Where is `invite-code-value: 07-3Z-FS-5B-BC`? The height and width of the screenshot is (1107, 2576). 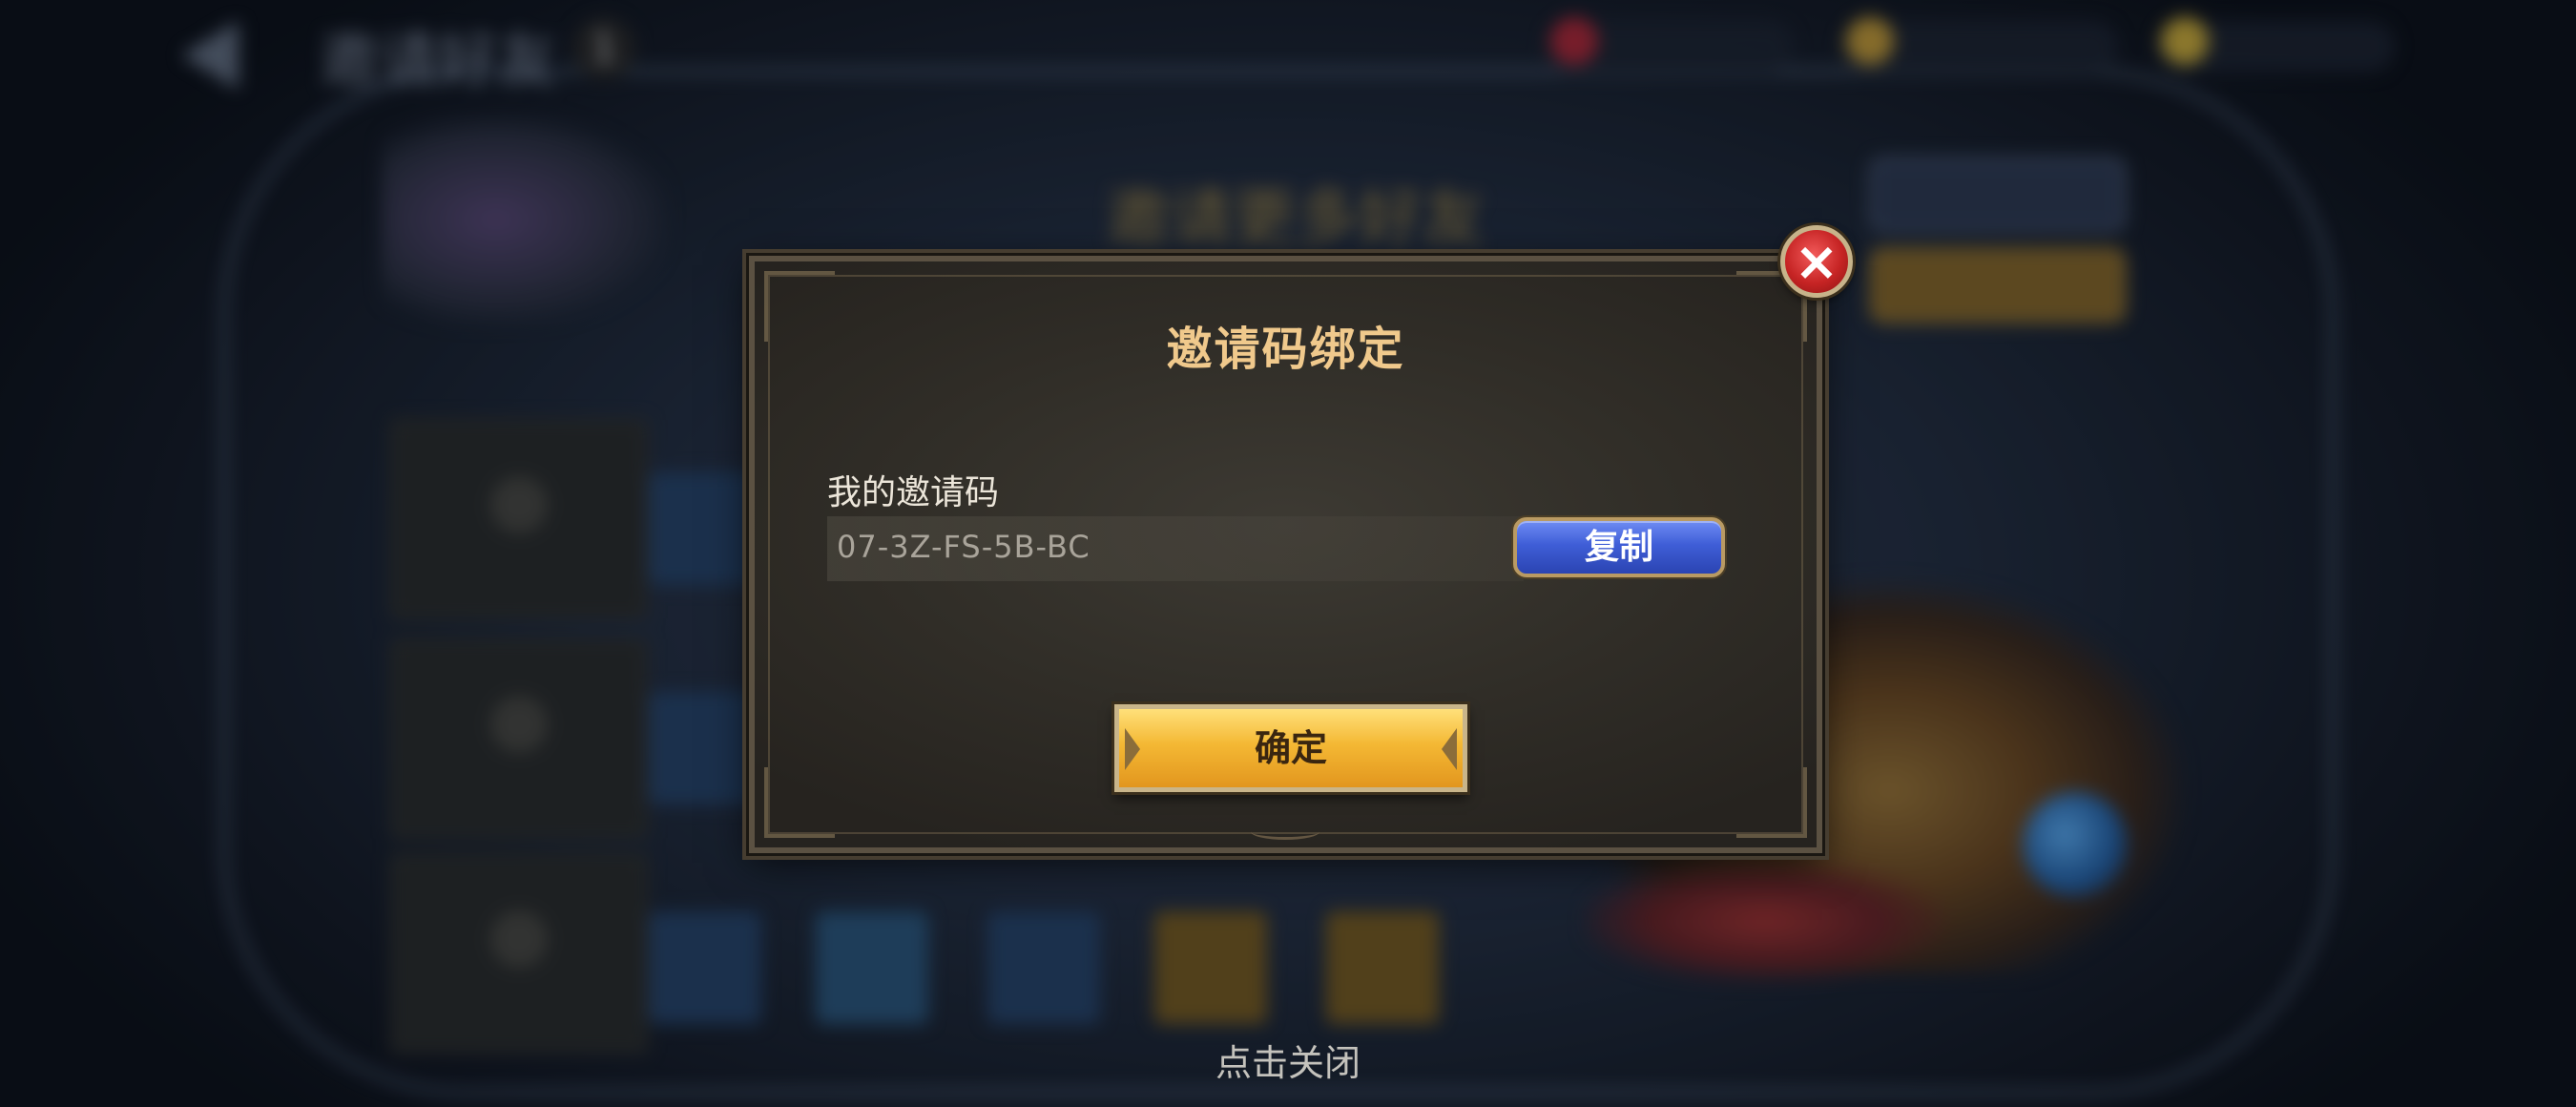
invite-code-value: 07-3Z-FS-5B-BC is located at coordinates (964, 547).